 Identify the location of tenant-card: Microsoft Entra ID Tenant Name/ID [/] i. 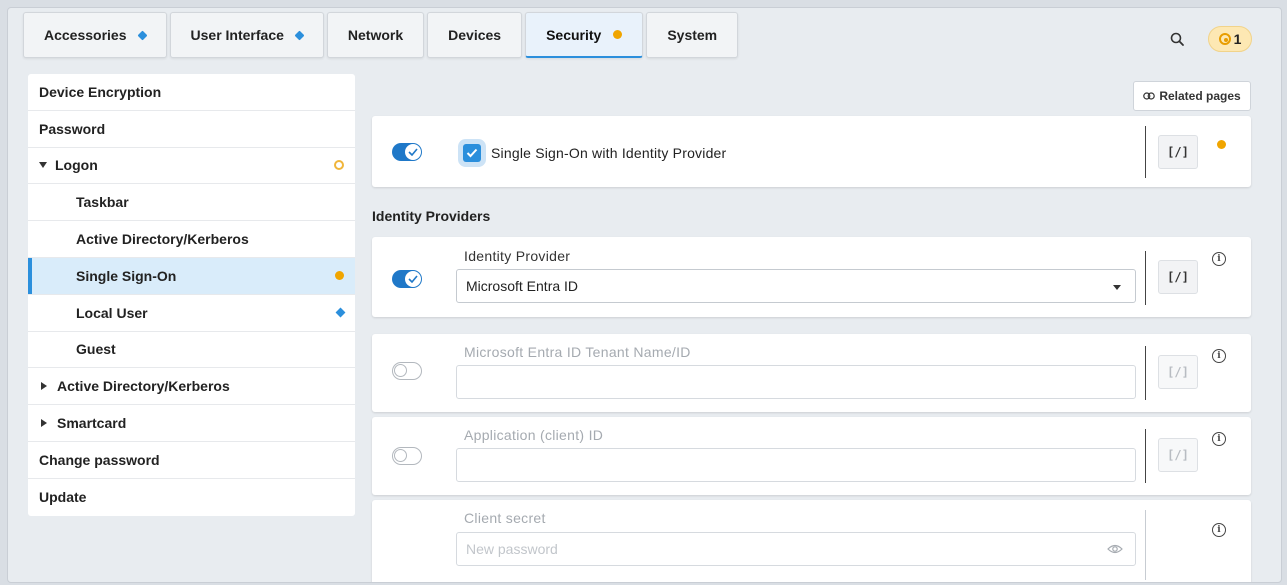
(811, 373).